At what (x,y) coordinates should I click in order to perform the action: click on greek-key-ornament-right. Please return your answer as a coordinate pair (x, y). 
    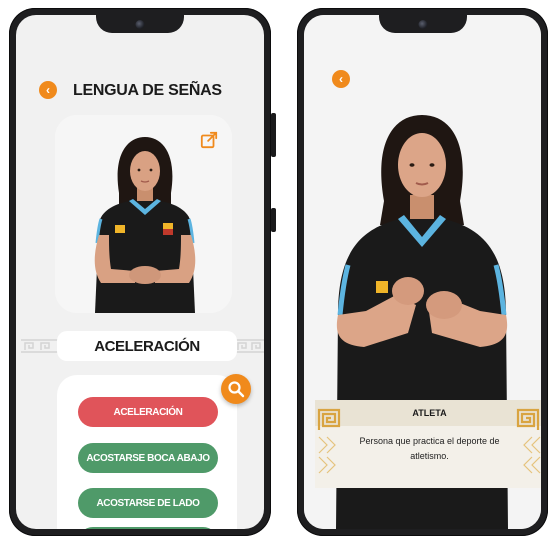
    Looking at the image, I should click on (528, 419).